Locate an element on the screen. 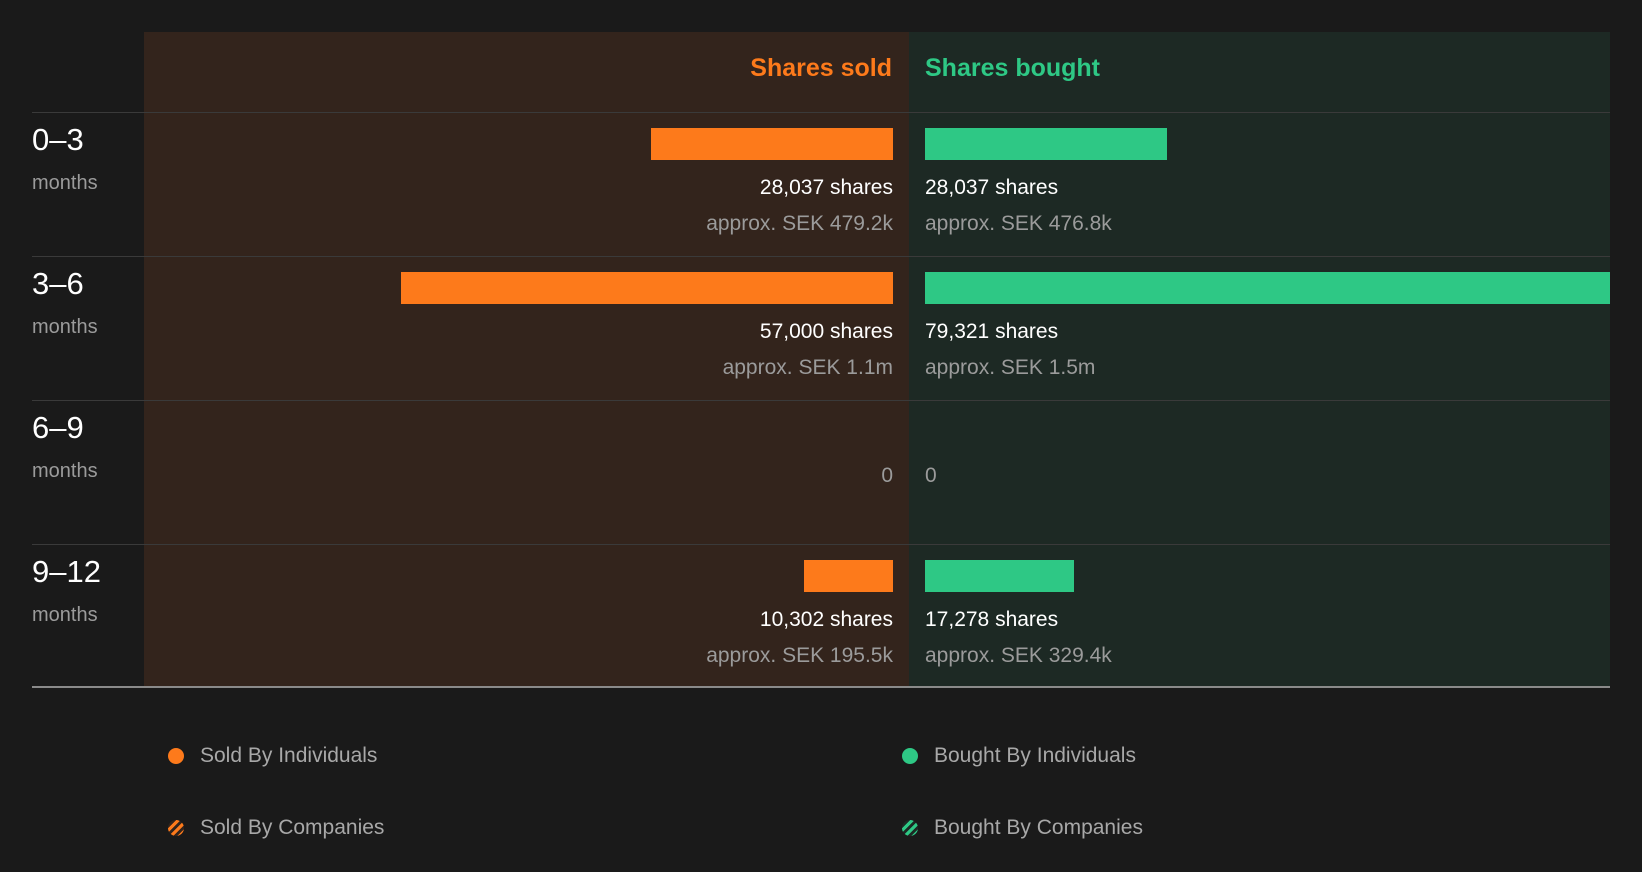 This screenshot has width=1642, height=872. sold-shares-label: 57,000 shares is located at coordinates (826, 331).